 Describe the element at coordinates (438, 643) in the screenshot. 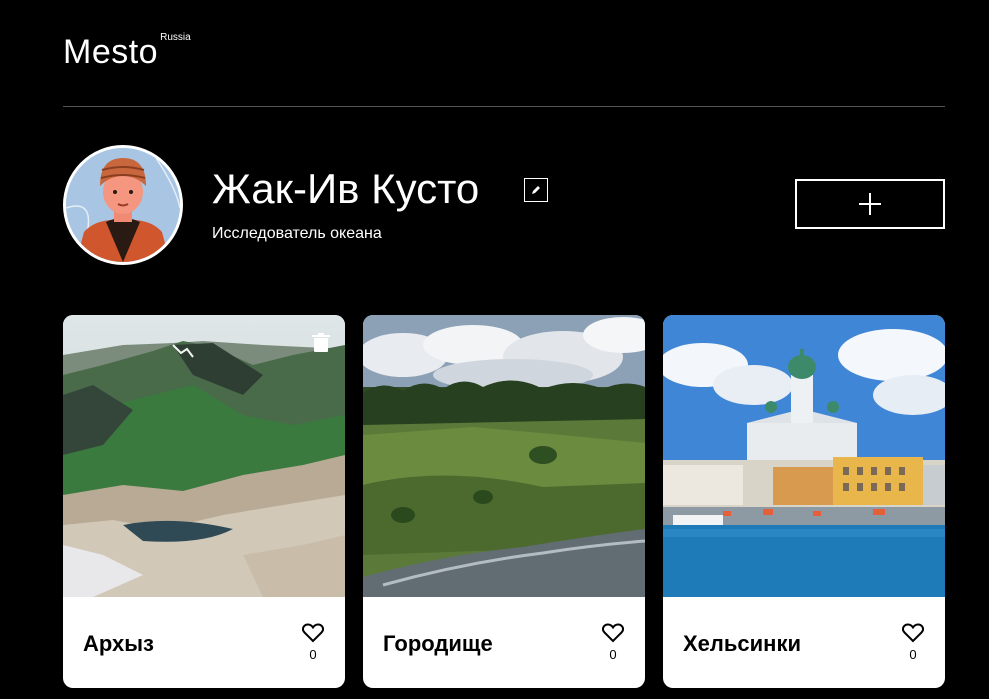

I see `card-title: Городище` at that location.